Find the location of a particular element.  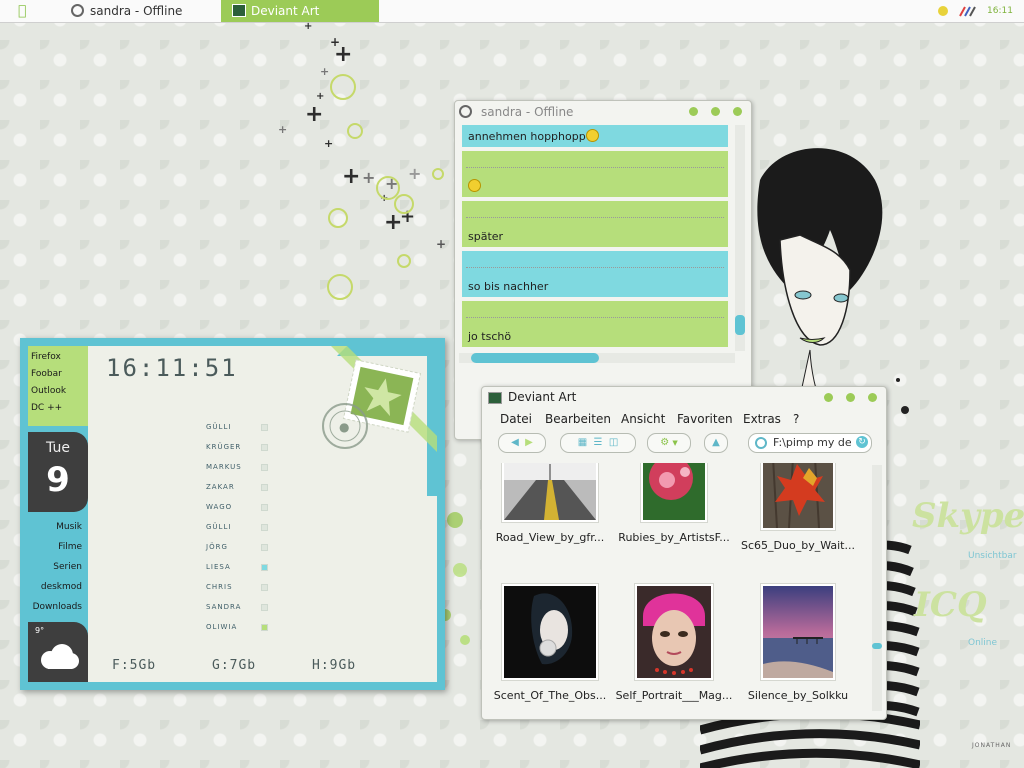

contact-oliwia: OLIWIA is located at coordinates (221, 627).